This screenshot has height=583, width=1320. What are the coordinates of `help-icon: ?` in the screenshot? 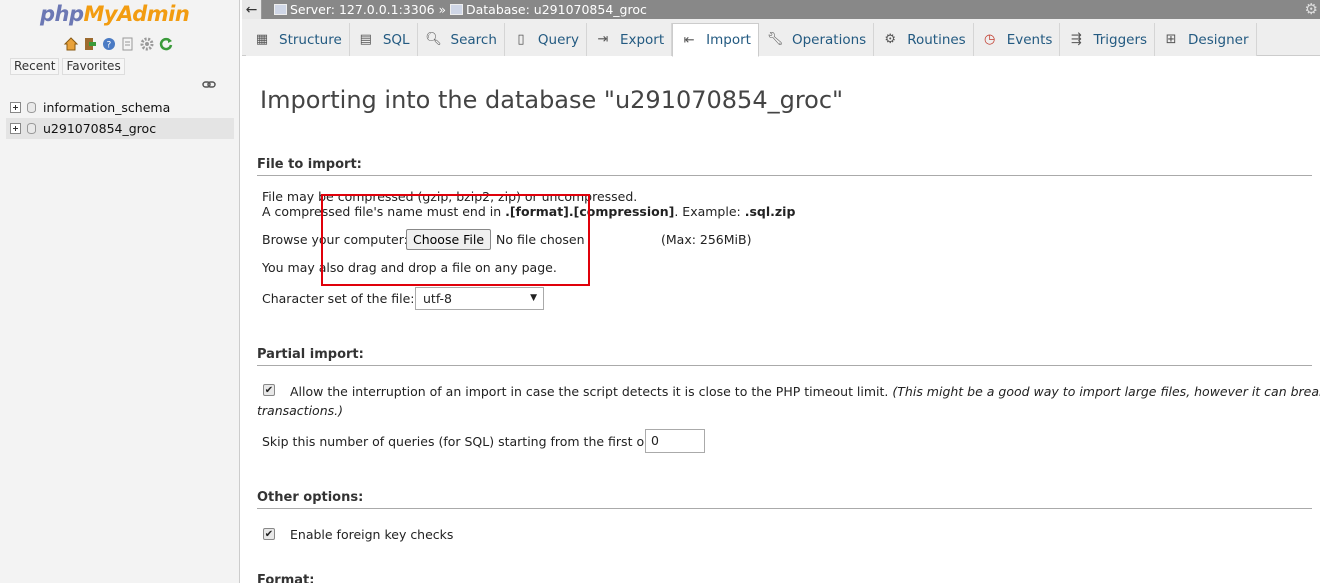 It's located at (109, 44).